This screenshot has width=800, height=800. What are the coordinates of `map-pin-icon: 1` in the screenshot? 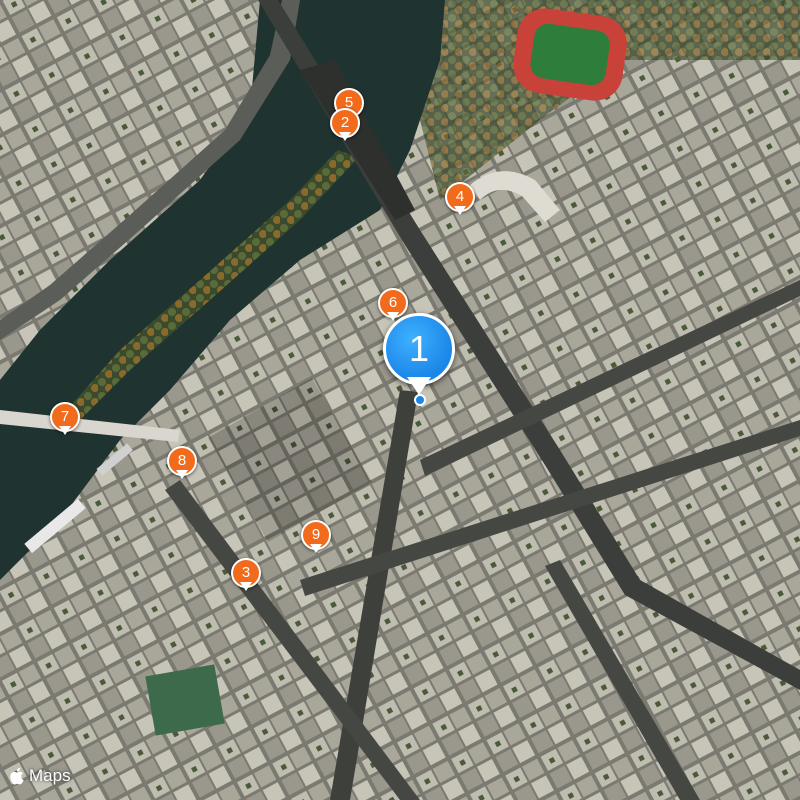 It's located at (419, 349).